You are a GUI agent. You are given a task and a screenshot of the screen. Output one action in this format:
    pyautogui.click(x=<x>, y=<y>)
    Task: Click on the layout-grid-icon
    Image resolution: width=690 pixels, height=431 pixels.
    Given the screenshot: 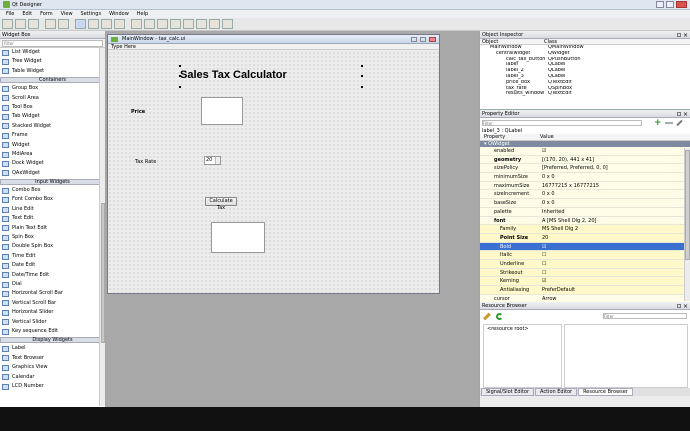 What is the action you would take?
    pyautogui.click(x=201, y=24)
    